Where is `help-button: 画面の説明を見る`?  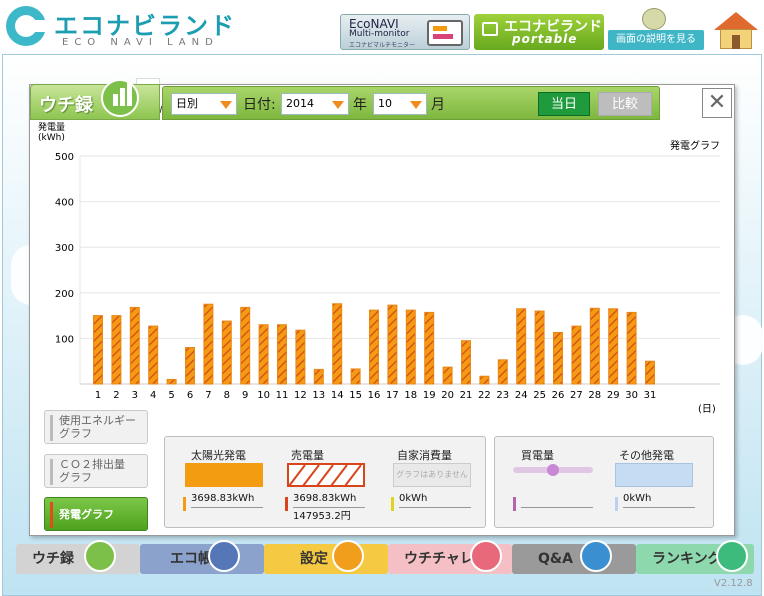
help-button: 画面の説明を見る is located at coordinates (656, 40).